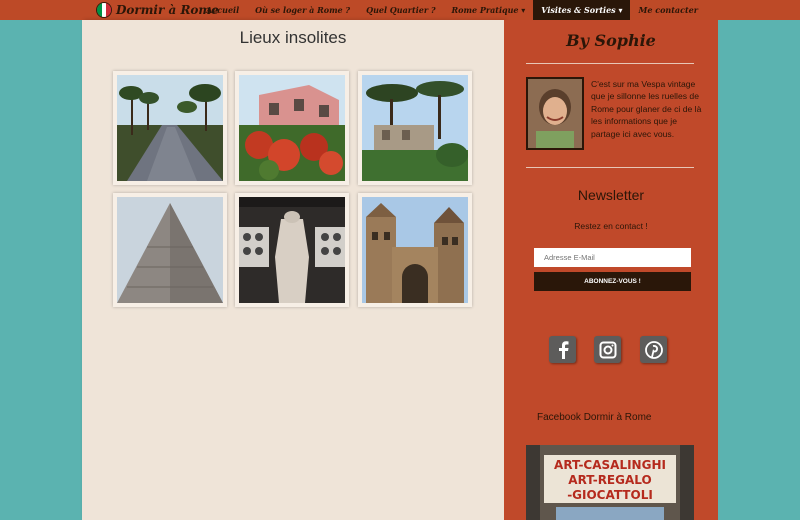 This screenshot has width=800, height=520. What do you see at coordinates (302, 10) in the screenshot?
I see `nav-item-ou-se-loger: Où se loger à Rome ?` at bounding box center [302, 10].